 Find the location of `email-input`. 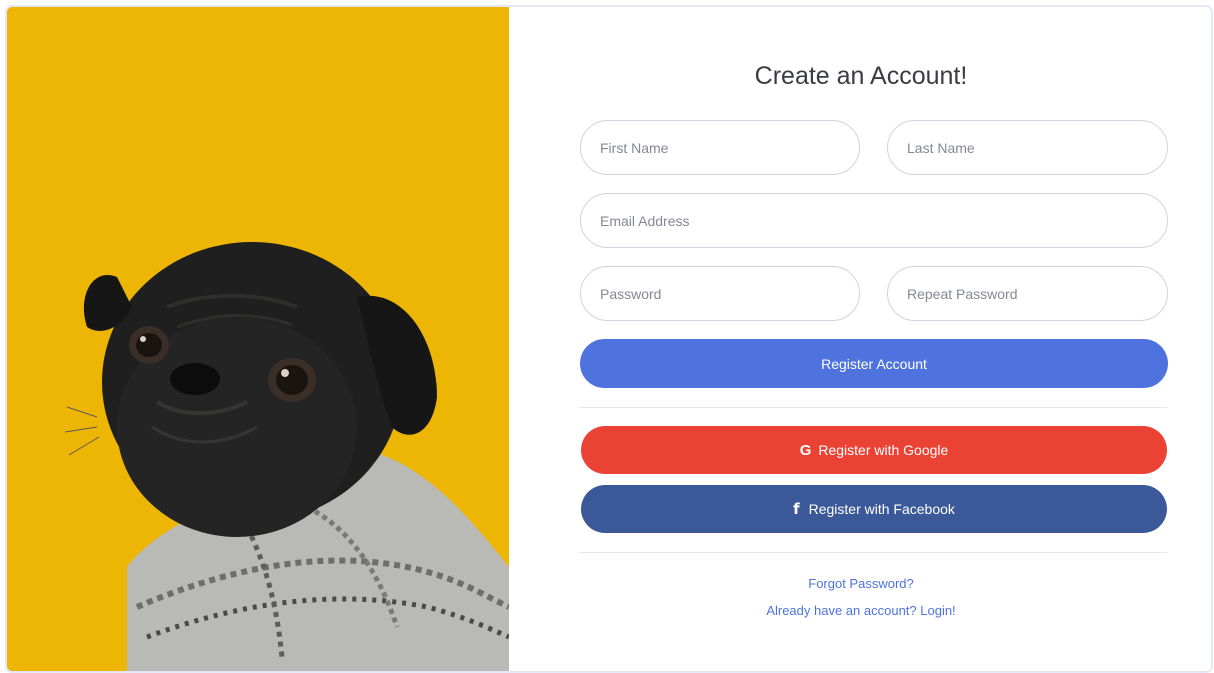

email-input is located at coordinates (874, 220).